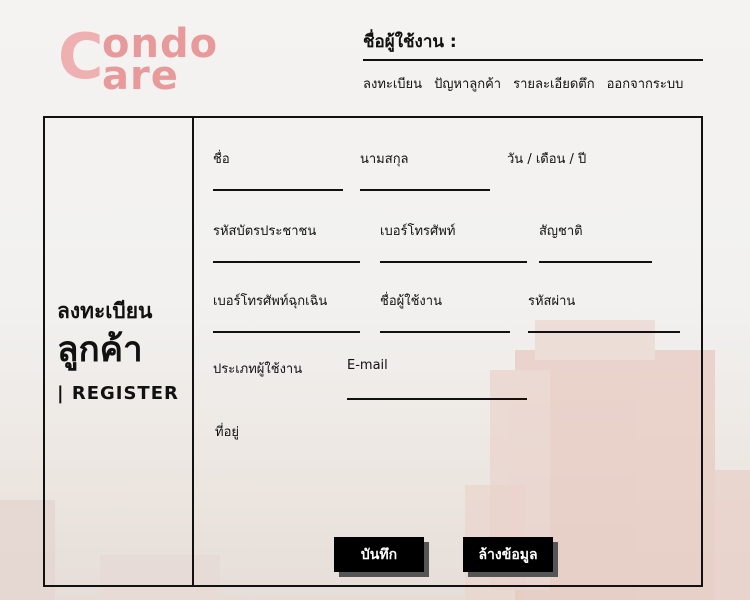  Describe the element at coordinates (100, 350) in the screenshot. I see `side-title-line2: ลูกค้า` at that location.